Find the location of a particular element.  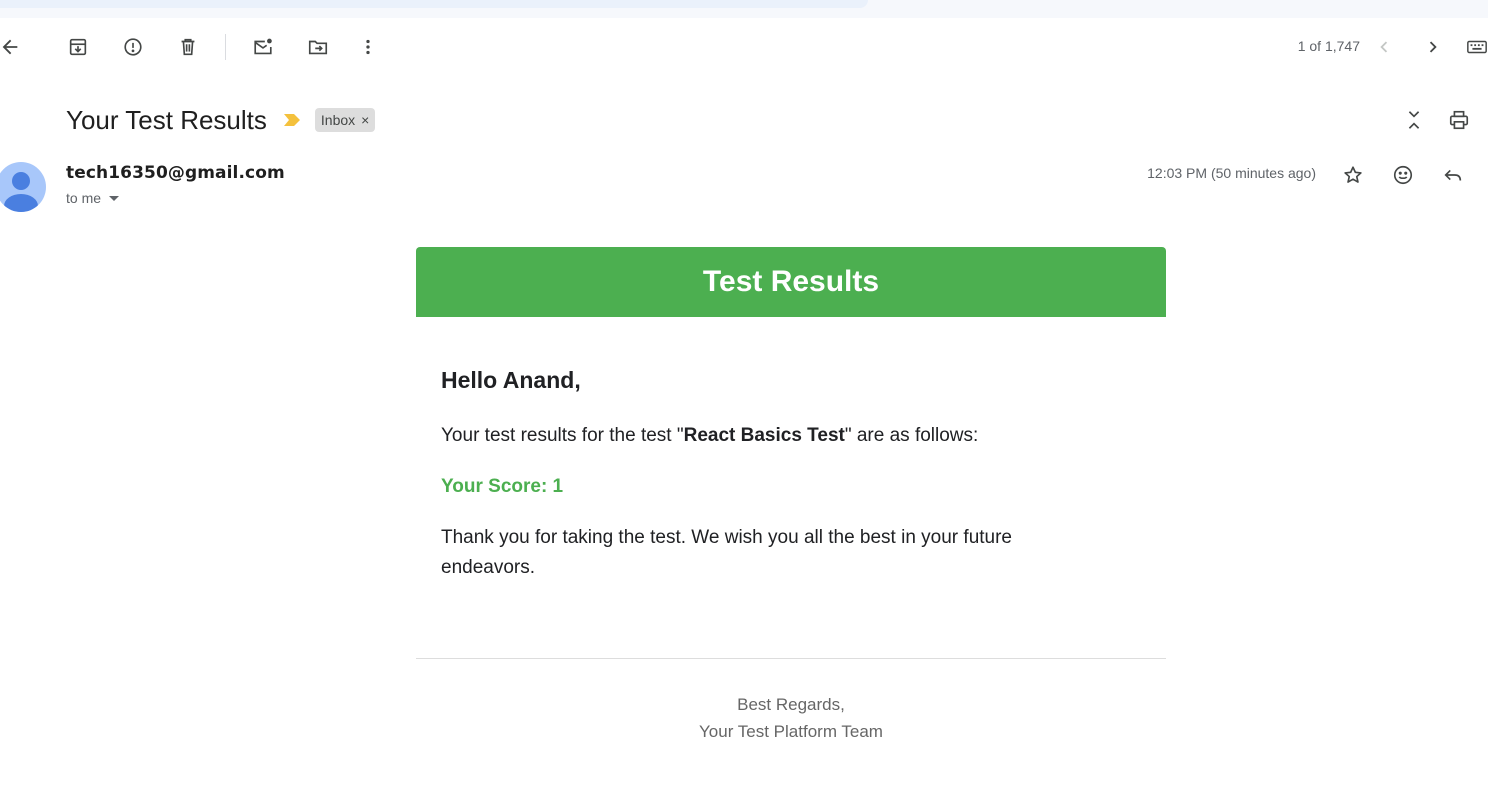

banner-title: Test Results is located at coordinates (791, 281).